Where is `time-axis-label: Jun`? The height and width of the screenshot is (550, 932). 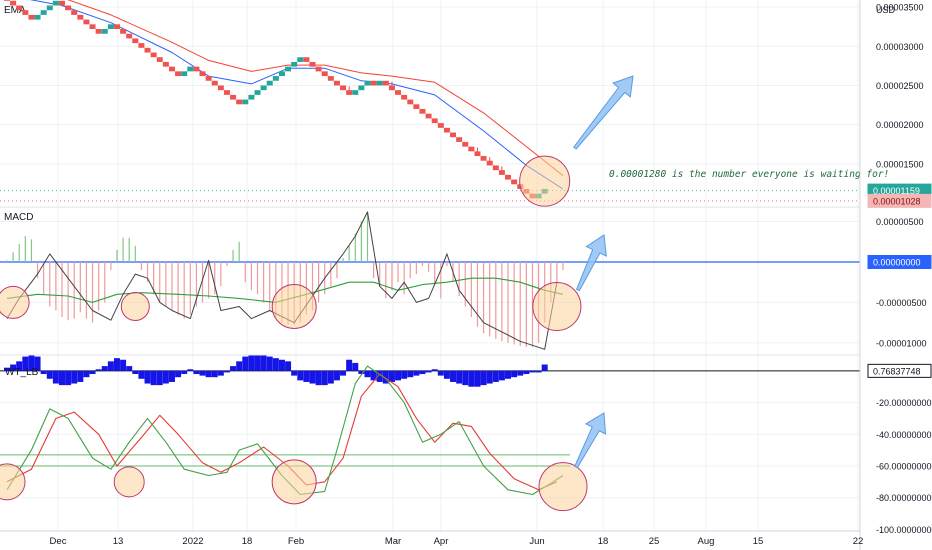
time-axis-label: Jun is located at coordinates (536, 541).